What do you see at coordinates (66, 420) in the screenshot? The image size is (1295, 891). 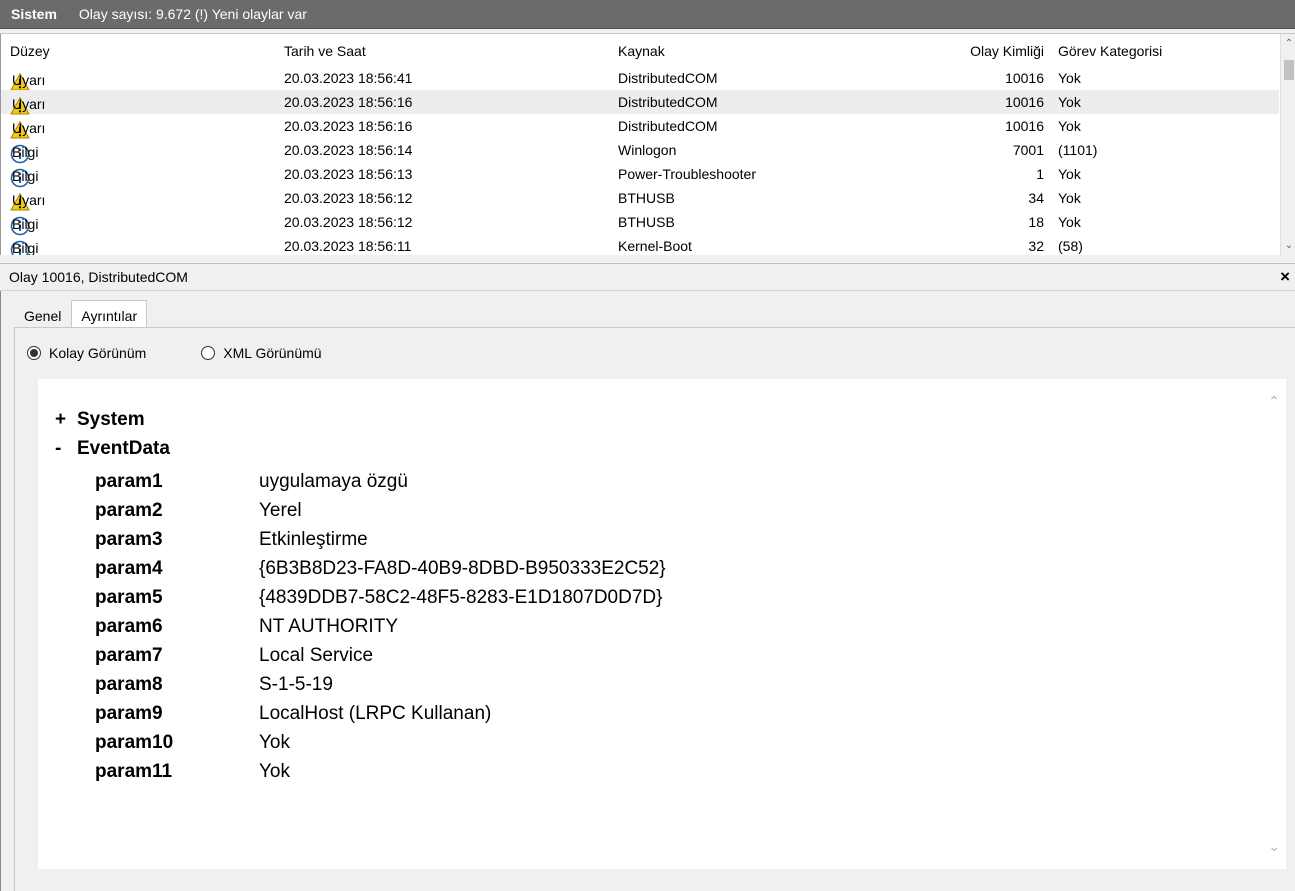 I see `expand-icon: +` at bounding box center [66, 420].